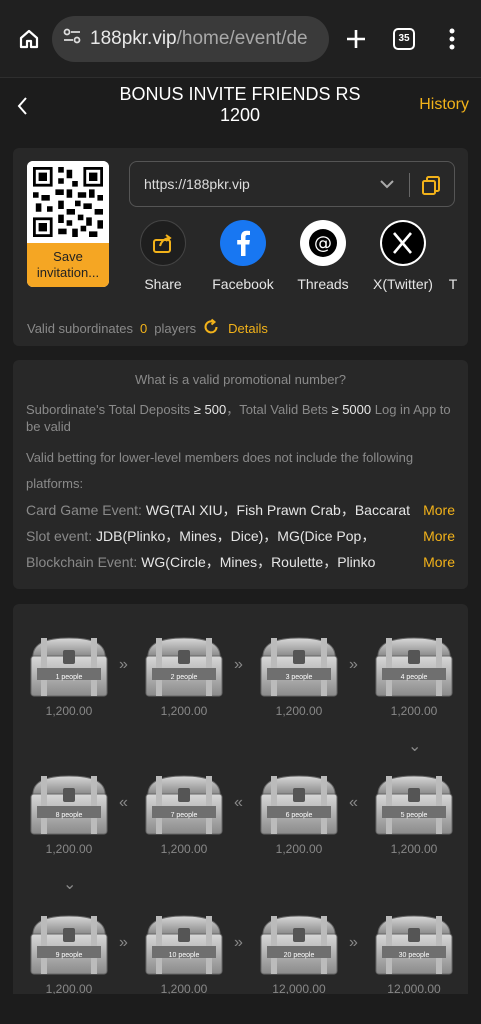  Describe the element at coordinates (163, 243) in the screenshot. I see `share-icon` at that location.